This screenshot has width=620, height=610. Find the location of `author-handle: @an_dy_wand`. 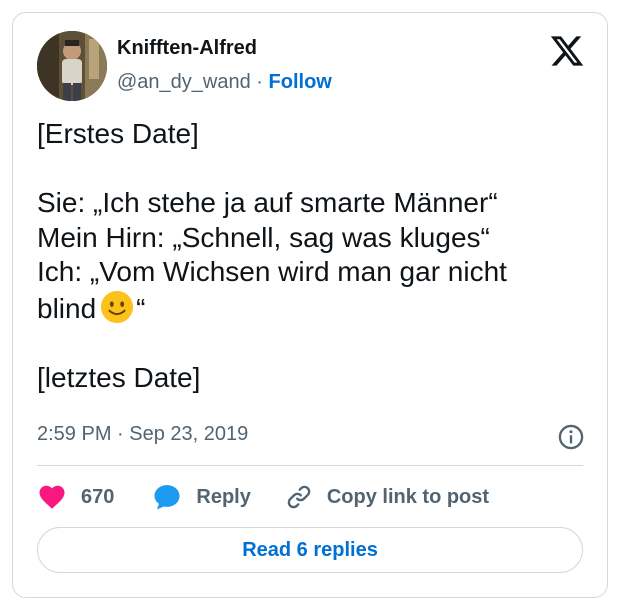

author-handle: @an_dy_wand is located at coordinates (184, 82).